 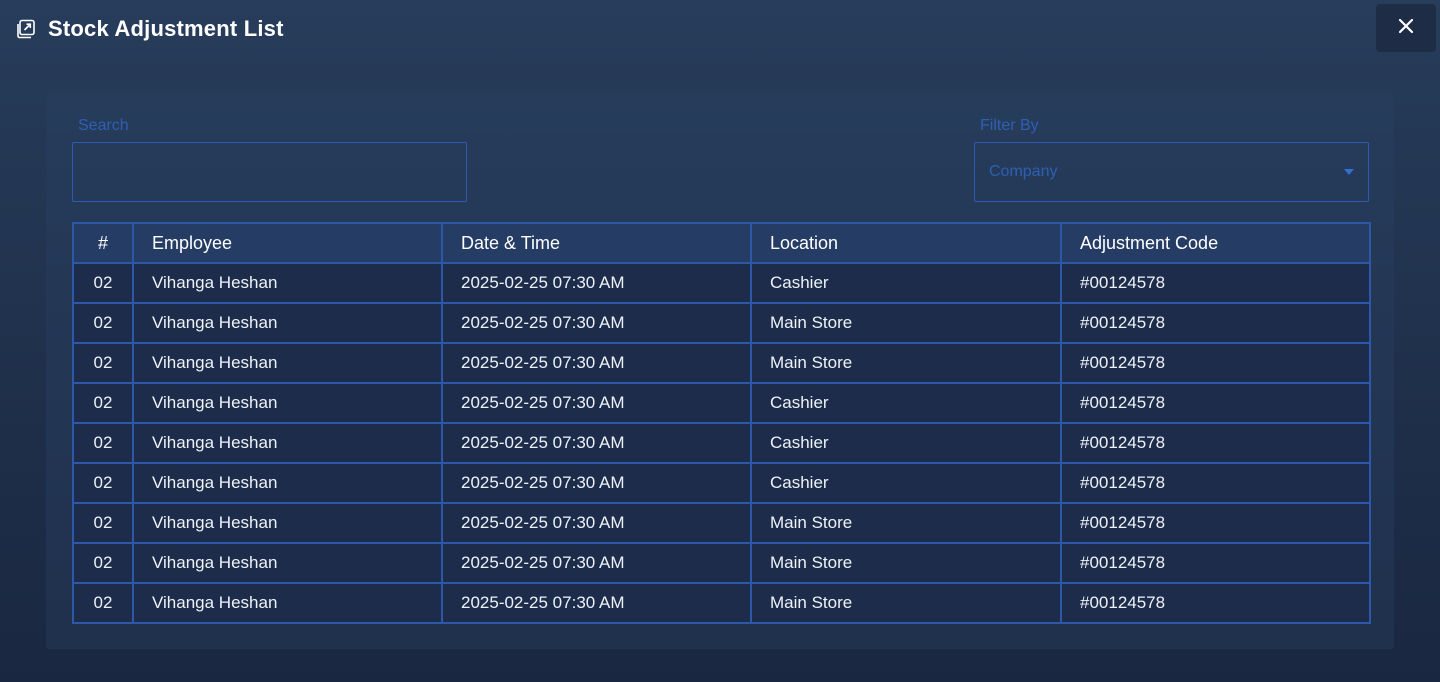 I want to click on filter-by-select: Company, so click(x=1171, y=172).